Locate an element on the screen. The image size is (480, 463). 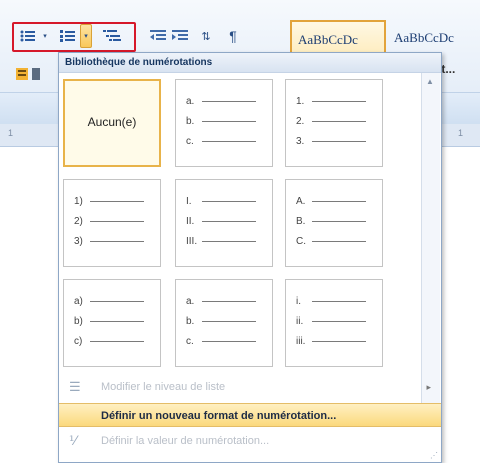
numbering-tile: I. II. III. is located at coordinates (224, 223).